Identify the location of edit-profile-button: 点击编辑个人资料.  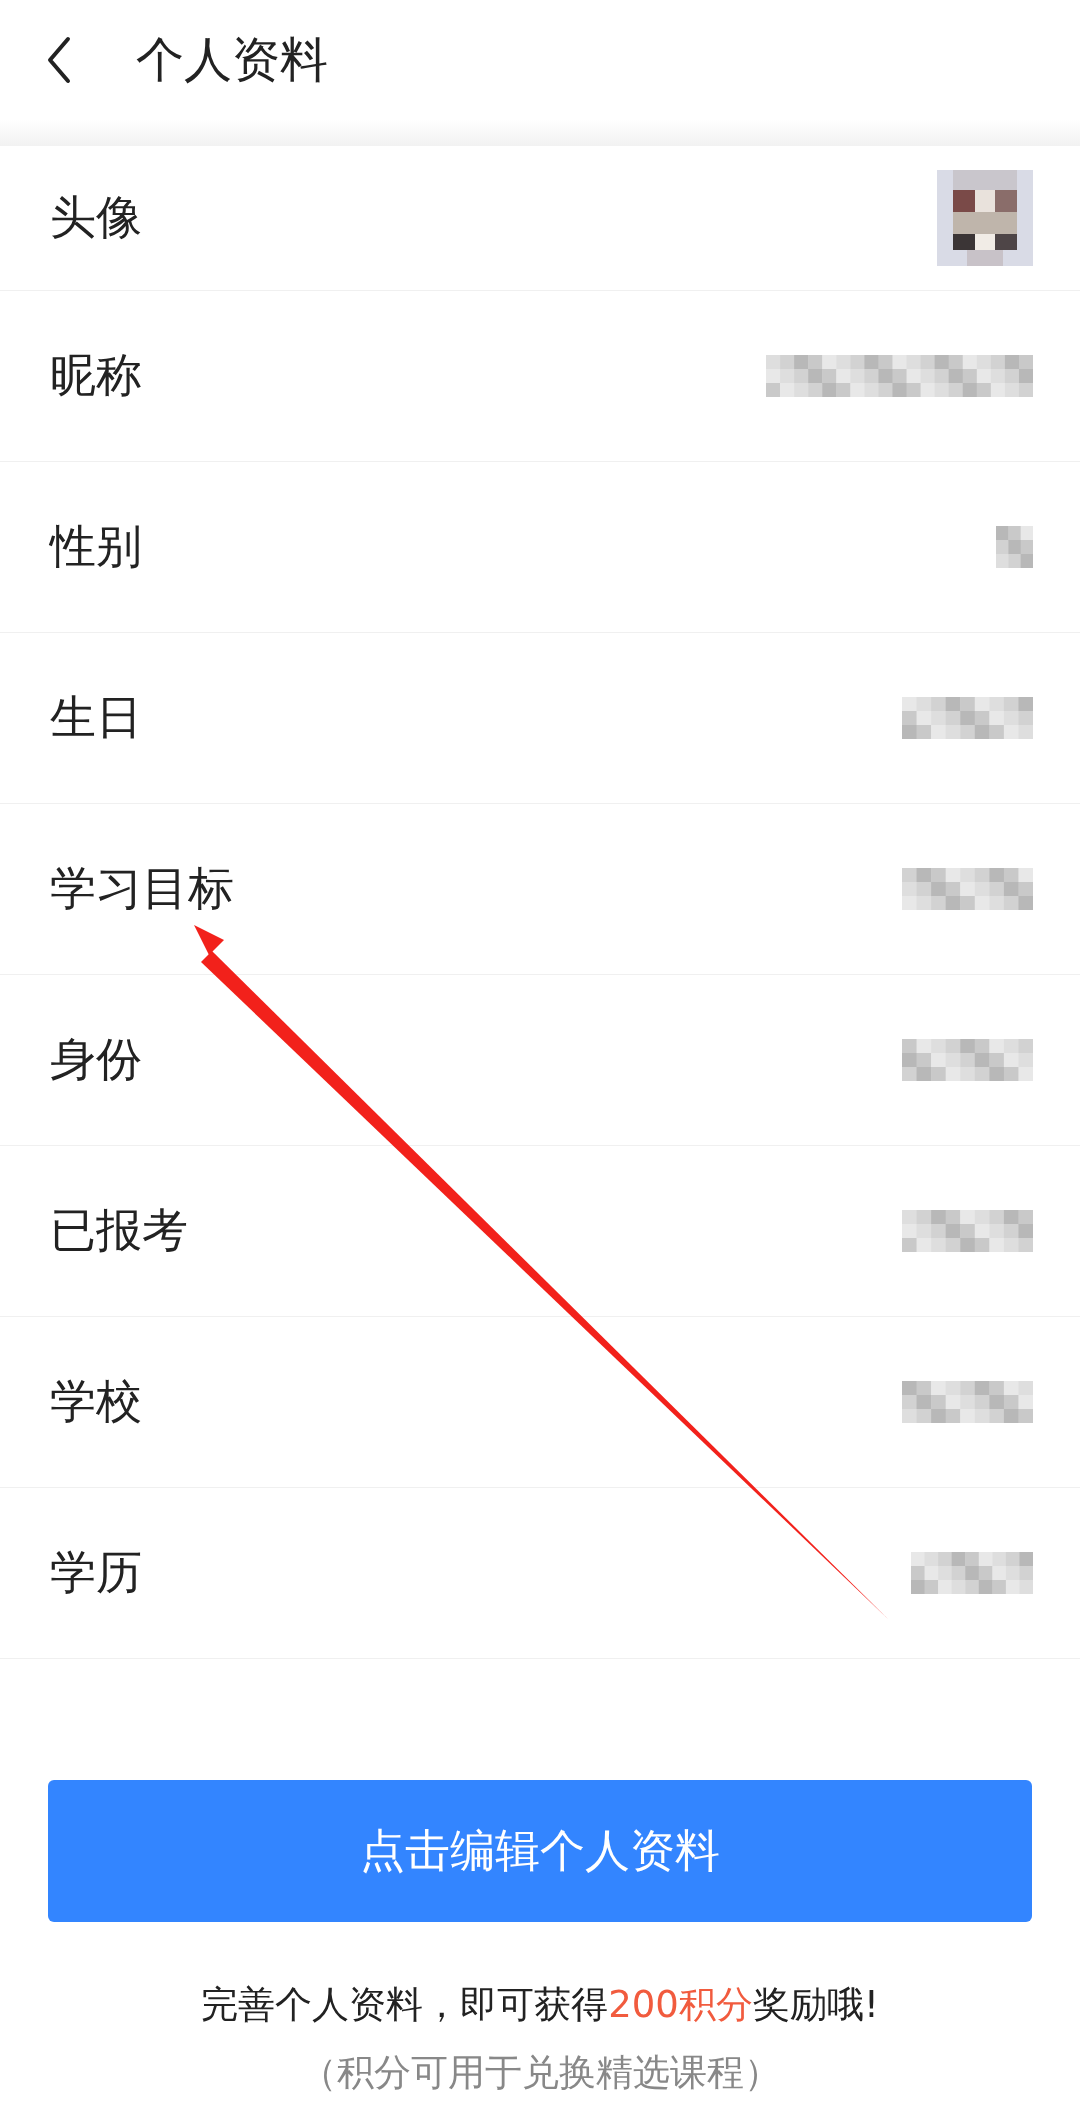
(540, 1851).